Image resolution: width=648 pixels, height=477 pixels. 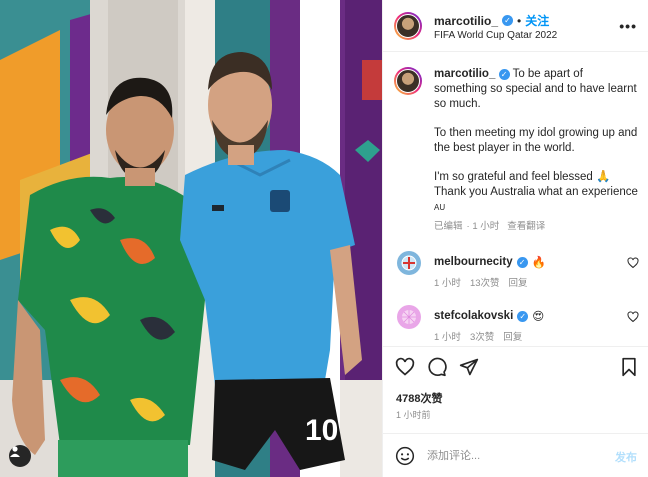 What do you see at coordinates (537, 20) in the screenshot?
I see `follow-button: 关注` at bounding box center [537, 20].